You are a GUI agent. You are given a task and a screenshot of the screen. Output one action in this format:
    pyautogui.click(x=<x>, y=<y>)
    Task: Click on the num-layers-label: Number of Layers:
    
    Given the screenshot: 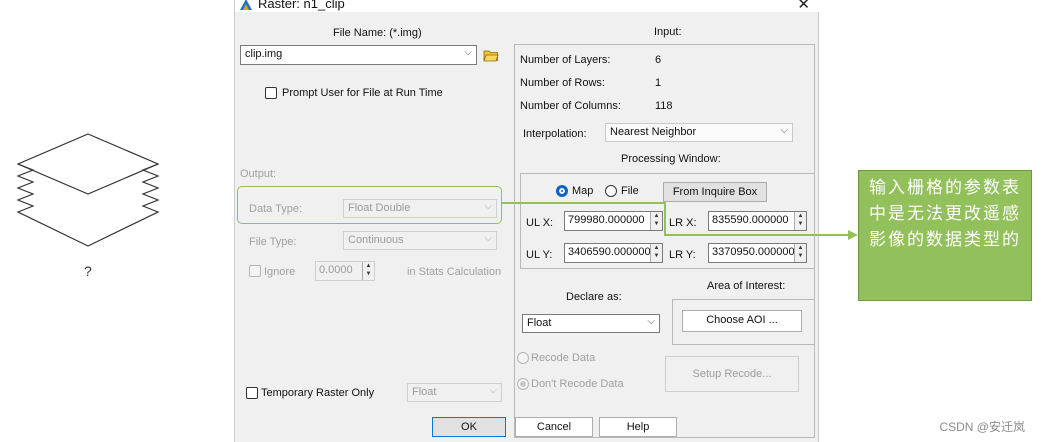 What is the action you would take?
    pyautogui.click(x=565, y=60)
    